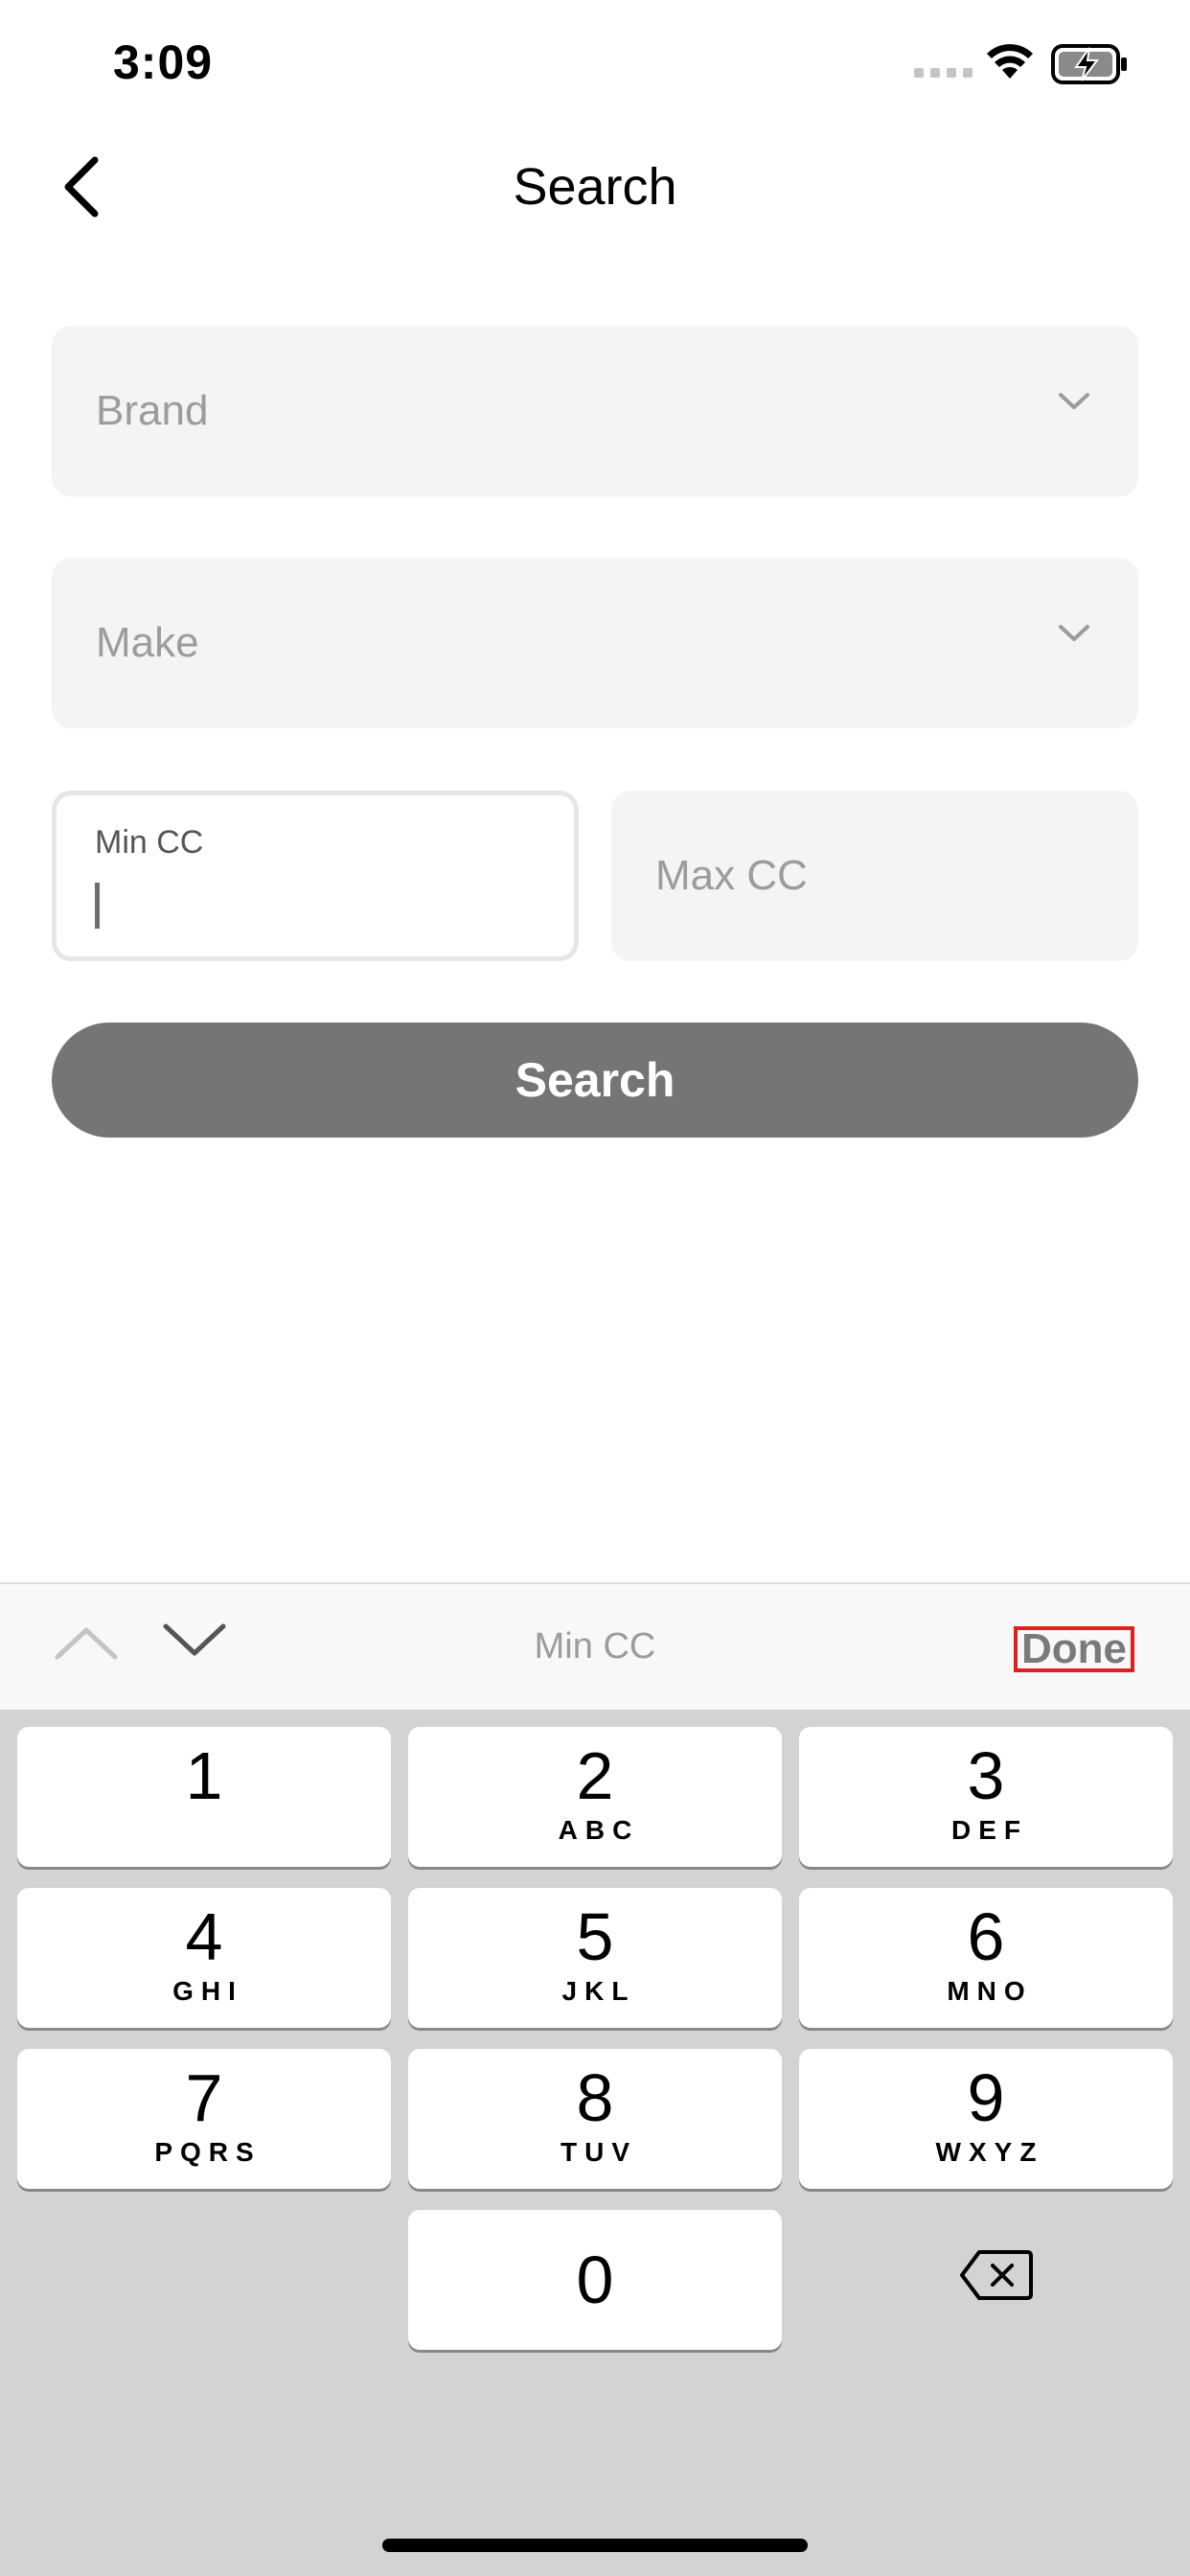 The width and height of the screenshot is (1190, 2576). I want to click on brand-placeholder: Brand, so click(152, 410).